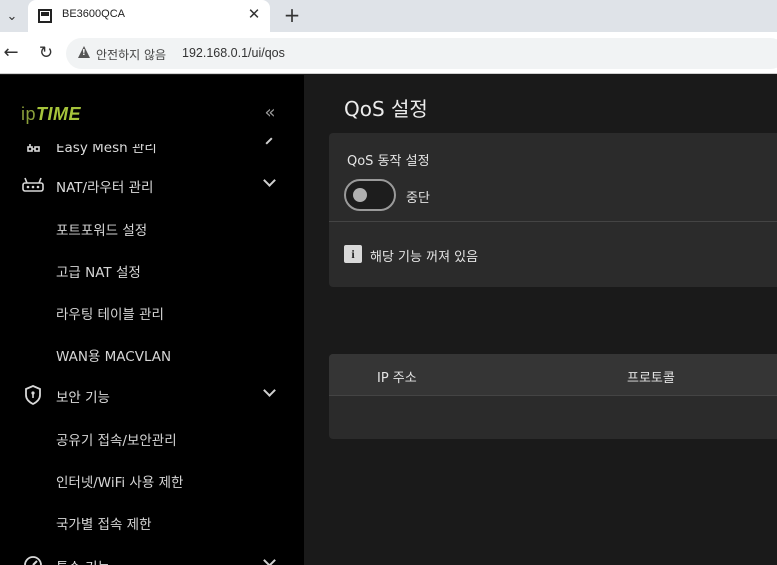 Image resolution: width=777 pixels, height=565 pixels. Describe the element at coordinates (45, 16) in the screenshot. I see `favicon-icon` at that location.